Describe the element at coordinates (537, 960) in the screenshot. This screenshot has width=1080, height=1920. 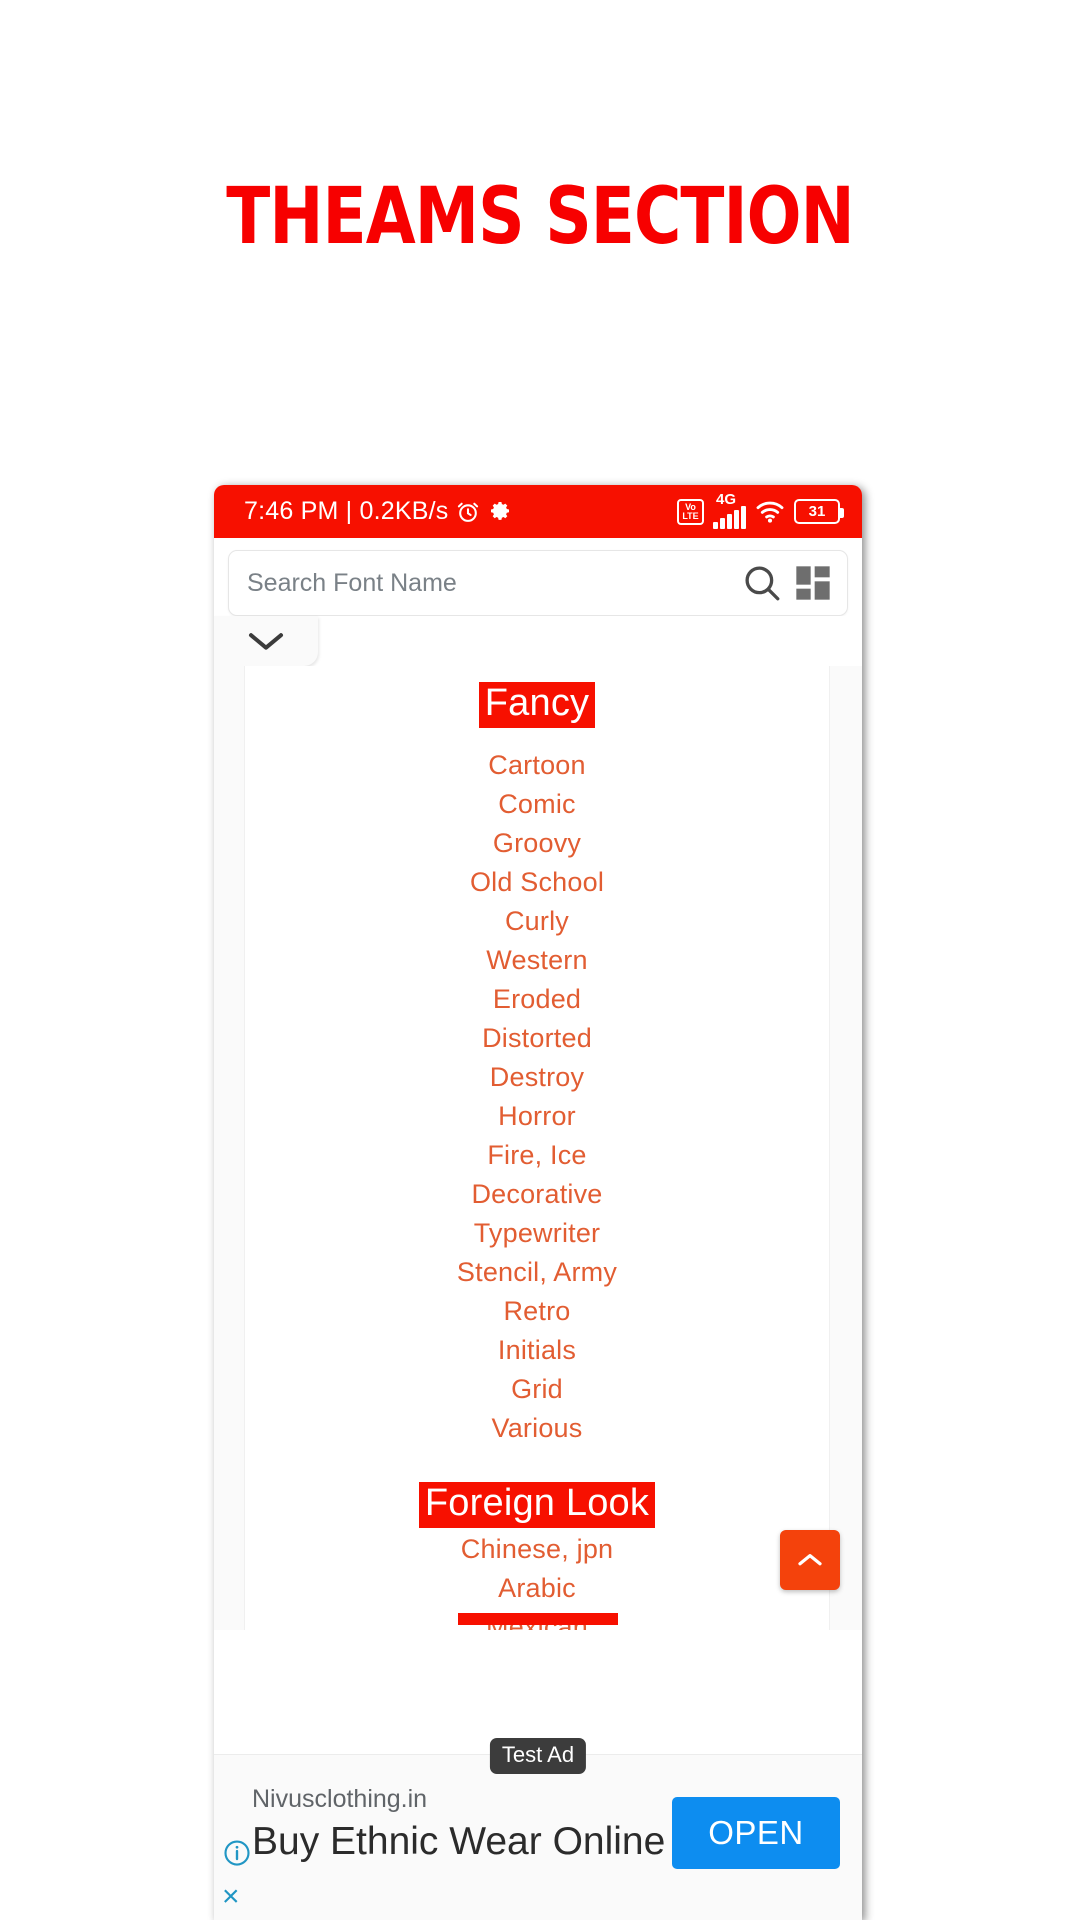
I see `list-item: Western` at that location.